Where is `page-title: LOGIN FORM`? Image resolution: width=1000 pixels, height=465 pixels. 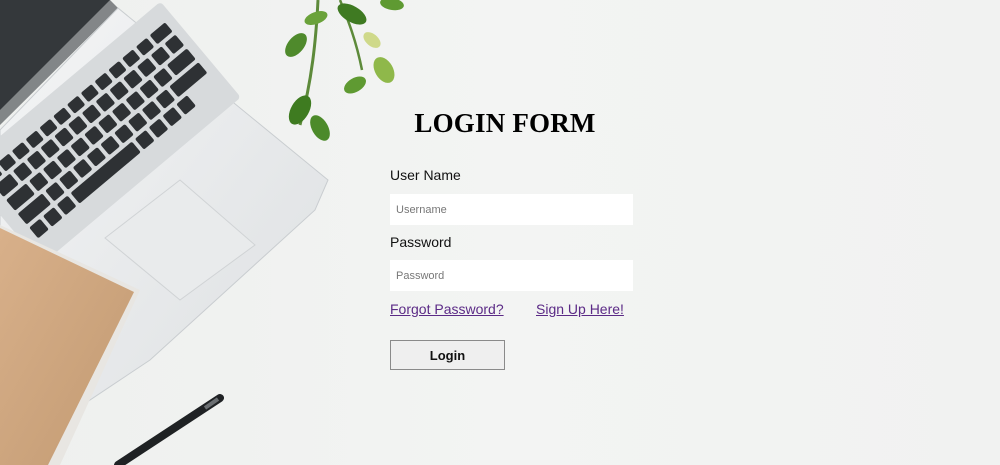
page-title: LOGIN FORM is located at coordinates (505, 123).